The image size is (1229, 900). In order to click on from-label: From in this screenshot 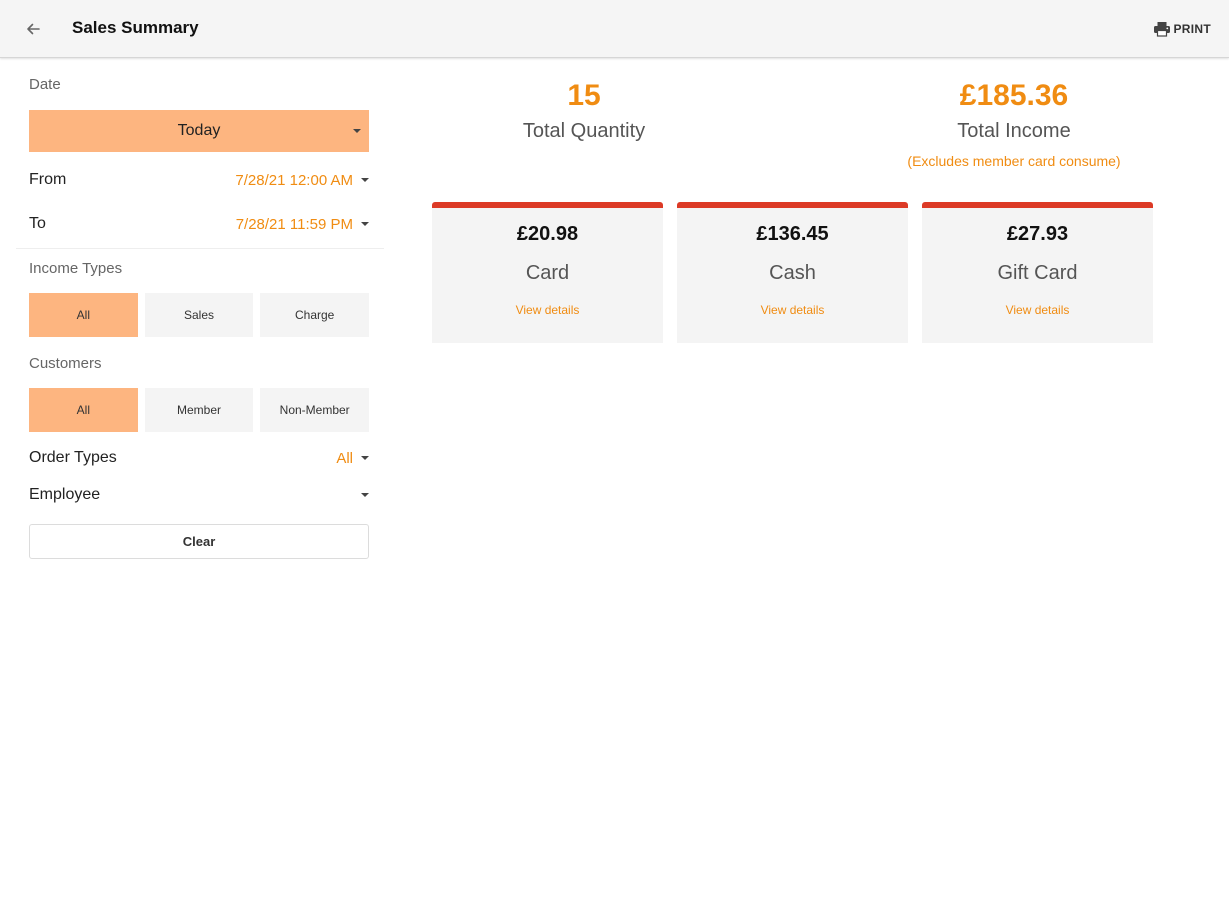, I will do `click(48, 179)`.